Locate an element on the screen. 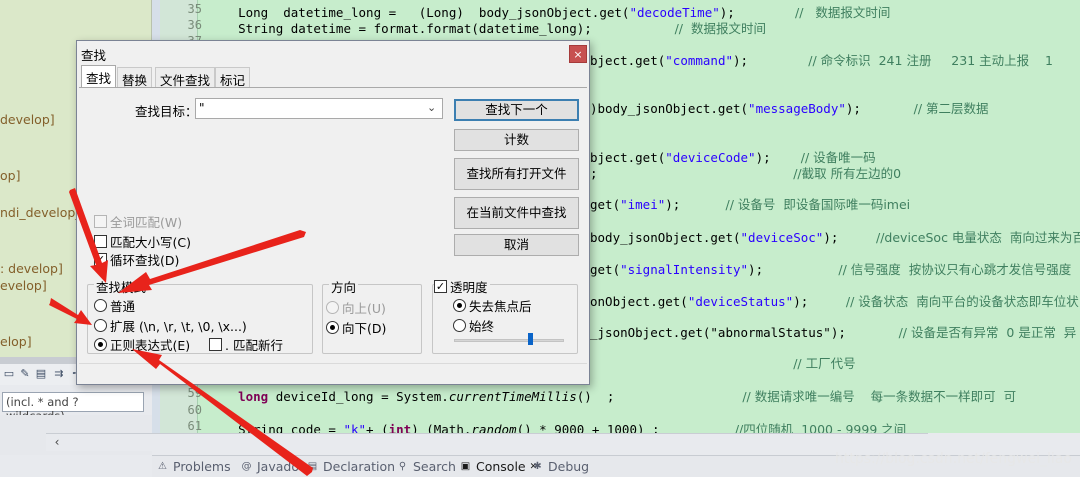 The height and width of the screenshot is (477, 1080). mode-extended-label: 扩展 (\n, \r, \t, \0, \x...) is located at coordinates (178, 326).